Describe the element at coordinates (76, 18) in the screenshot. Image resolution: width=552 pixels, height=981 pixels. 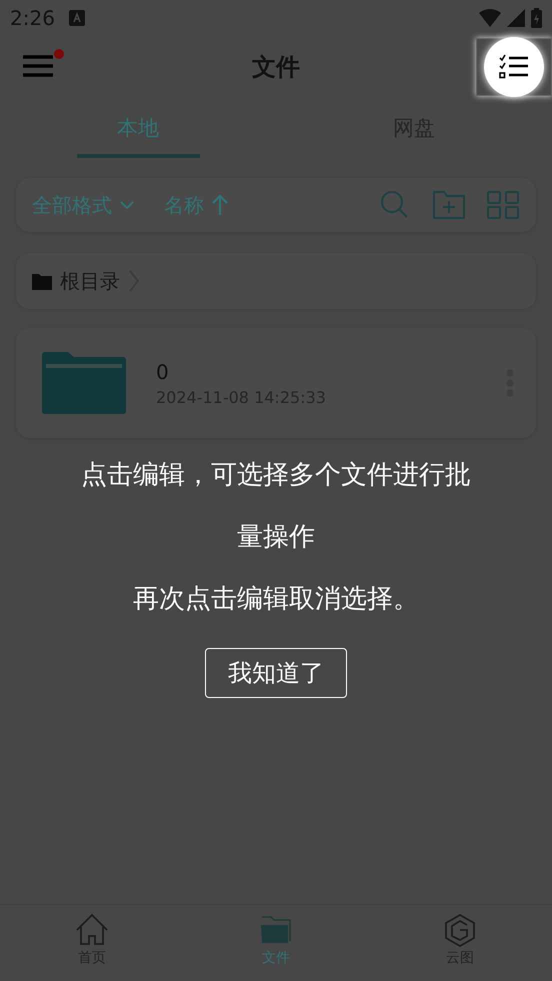
I see `keyboard-icon` at that location.